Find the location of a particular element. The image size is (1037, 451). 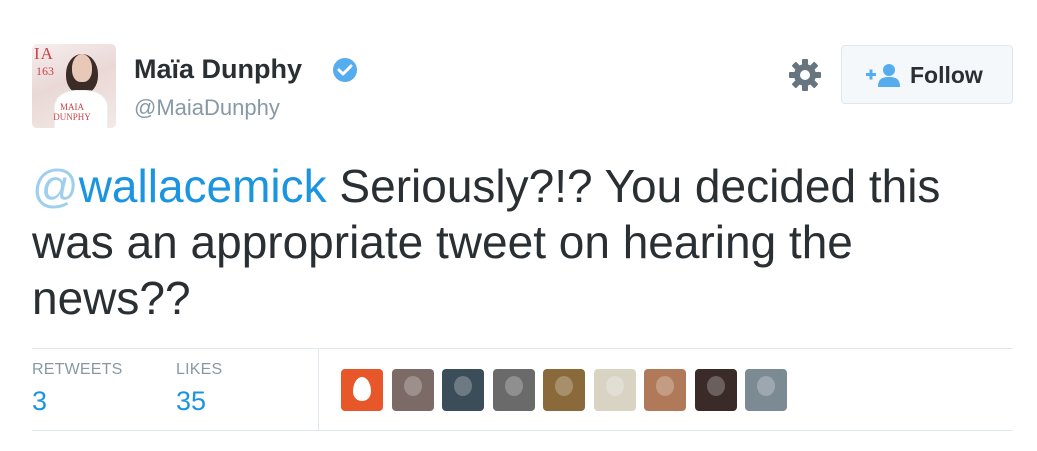

favoriter-egg-avatar is located at coordinates (362, 390).